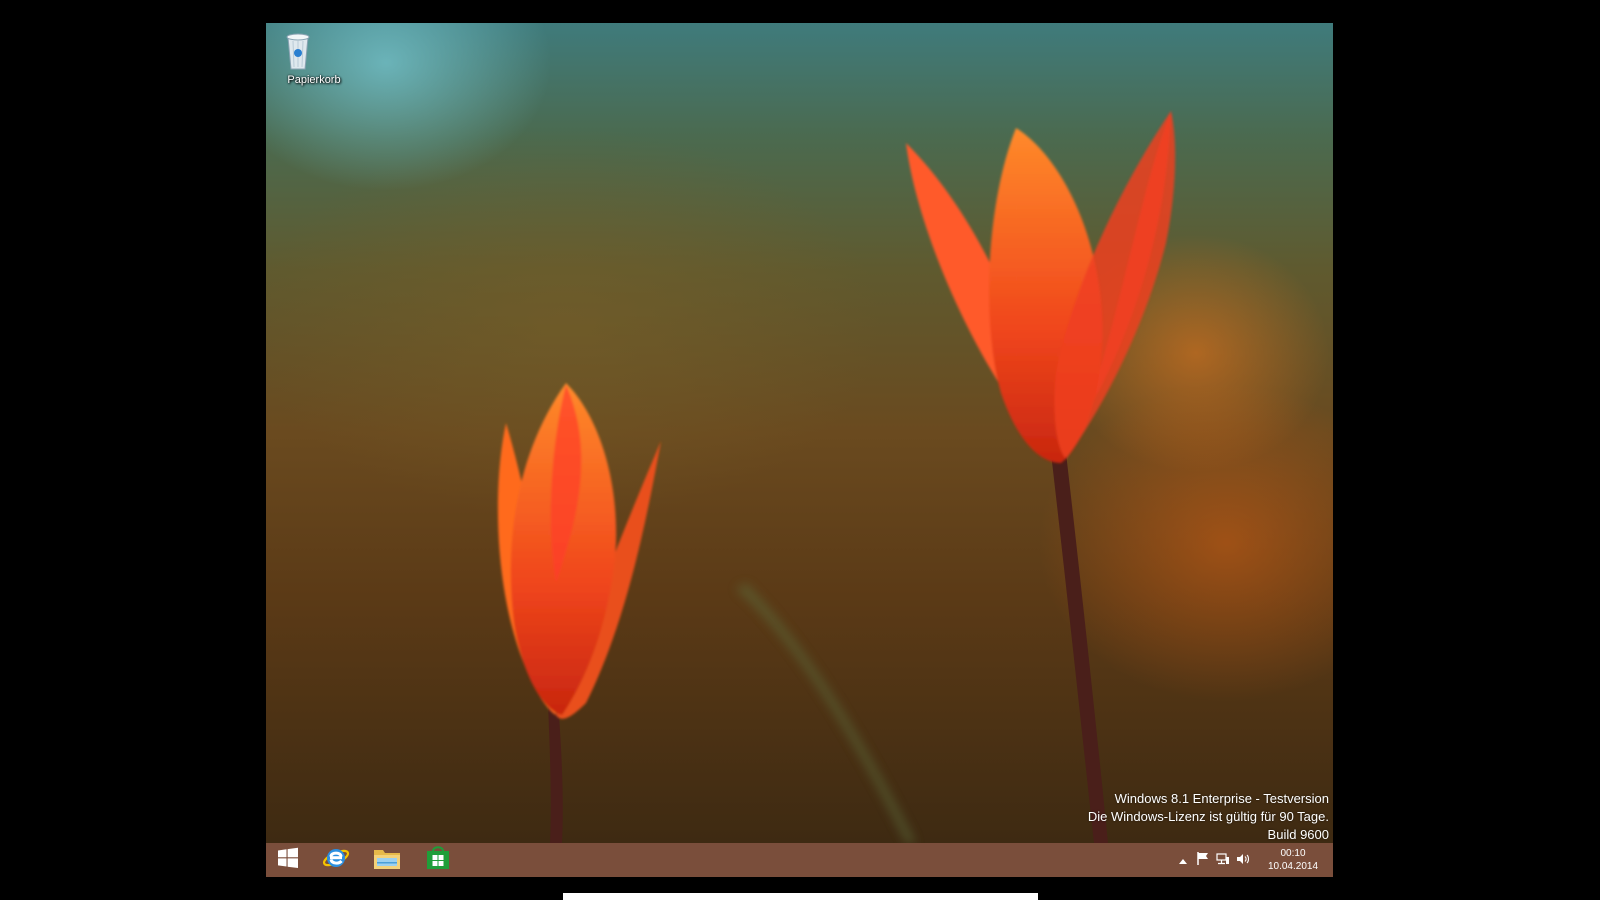 Image resolution: width=1600 pixels, height=900 pixels. Describe the element at coordinates (1293, 866) in the screenshot. I see `clock-date: 10.04.2014` at that location.